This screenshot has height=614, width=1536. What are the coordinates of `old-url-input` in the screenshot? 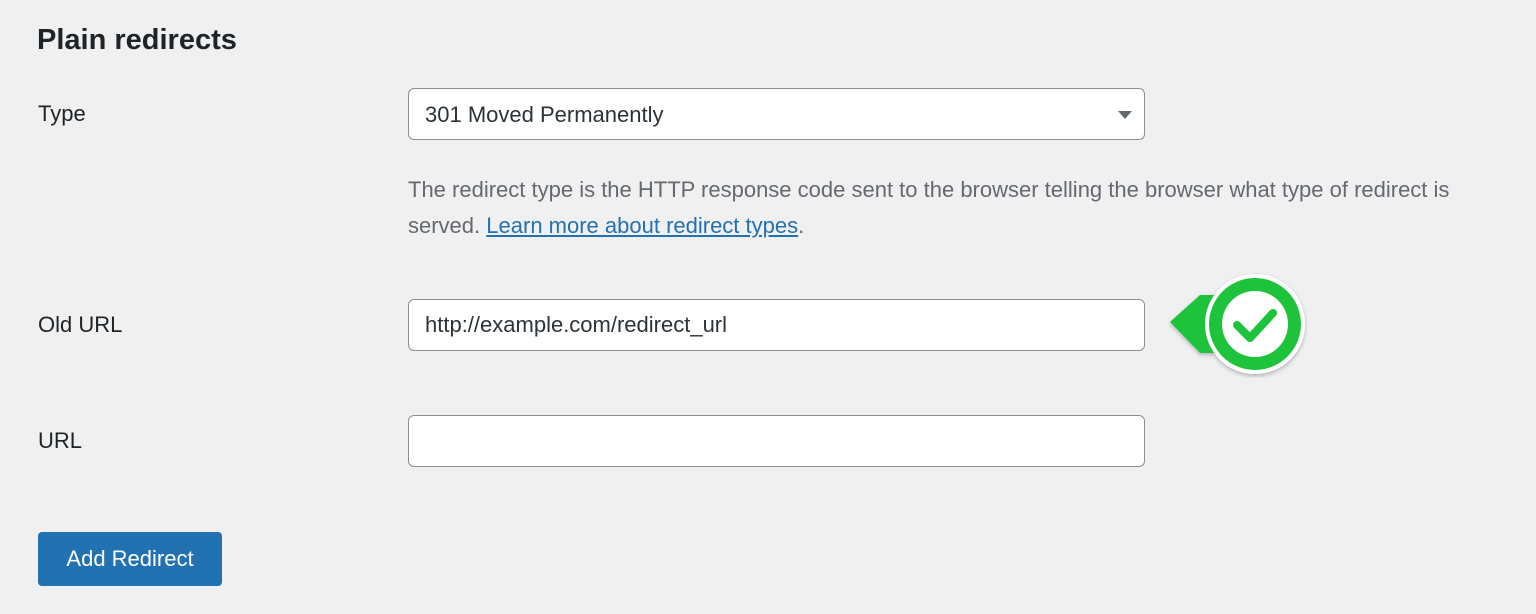 It's located at (776, 325).